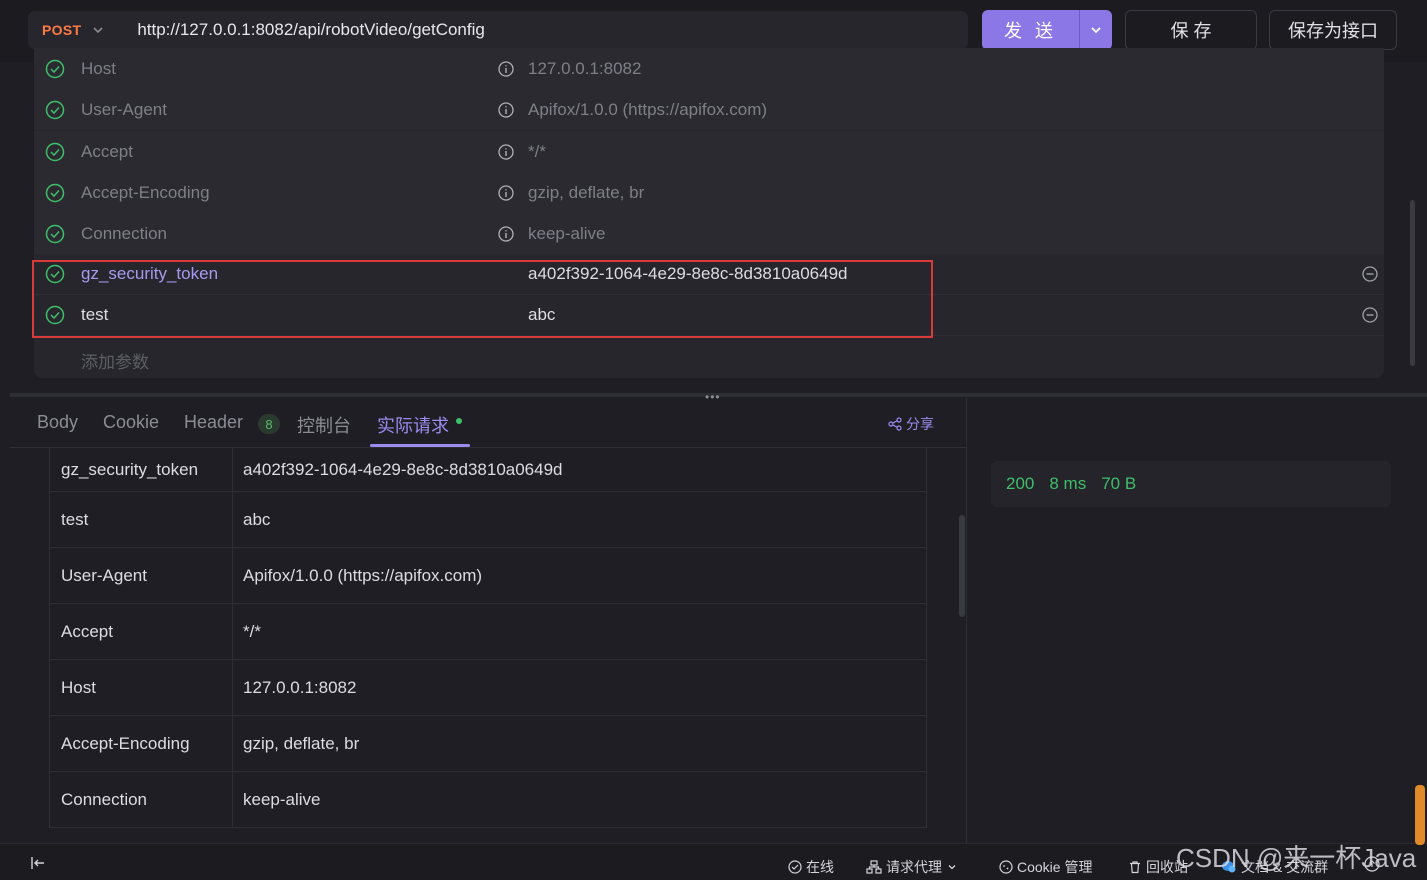  I want to click on param-value: keep-alive, so click(567, 233).